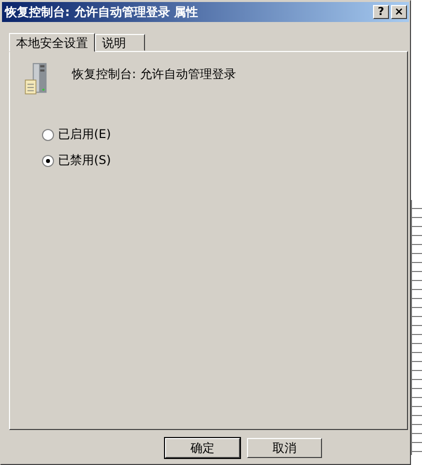  Describe the element at coordinates (52, 42) in the screenshot. I see `tab: 本地安全设置` at that location.